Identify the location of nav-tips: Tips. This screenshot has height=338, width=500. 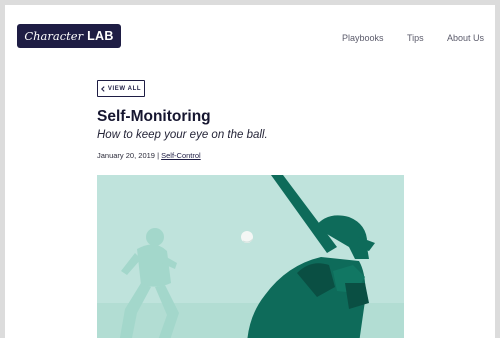
(415, 38).